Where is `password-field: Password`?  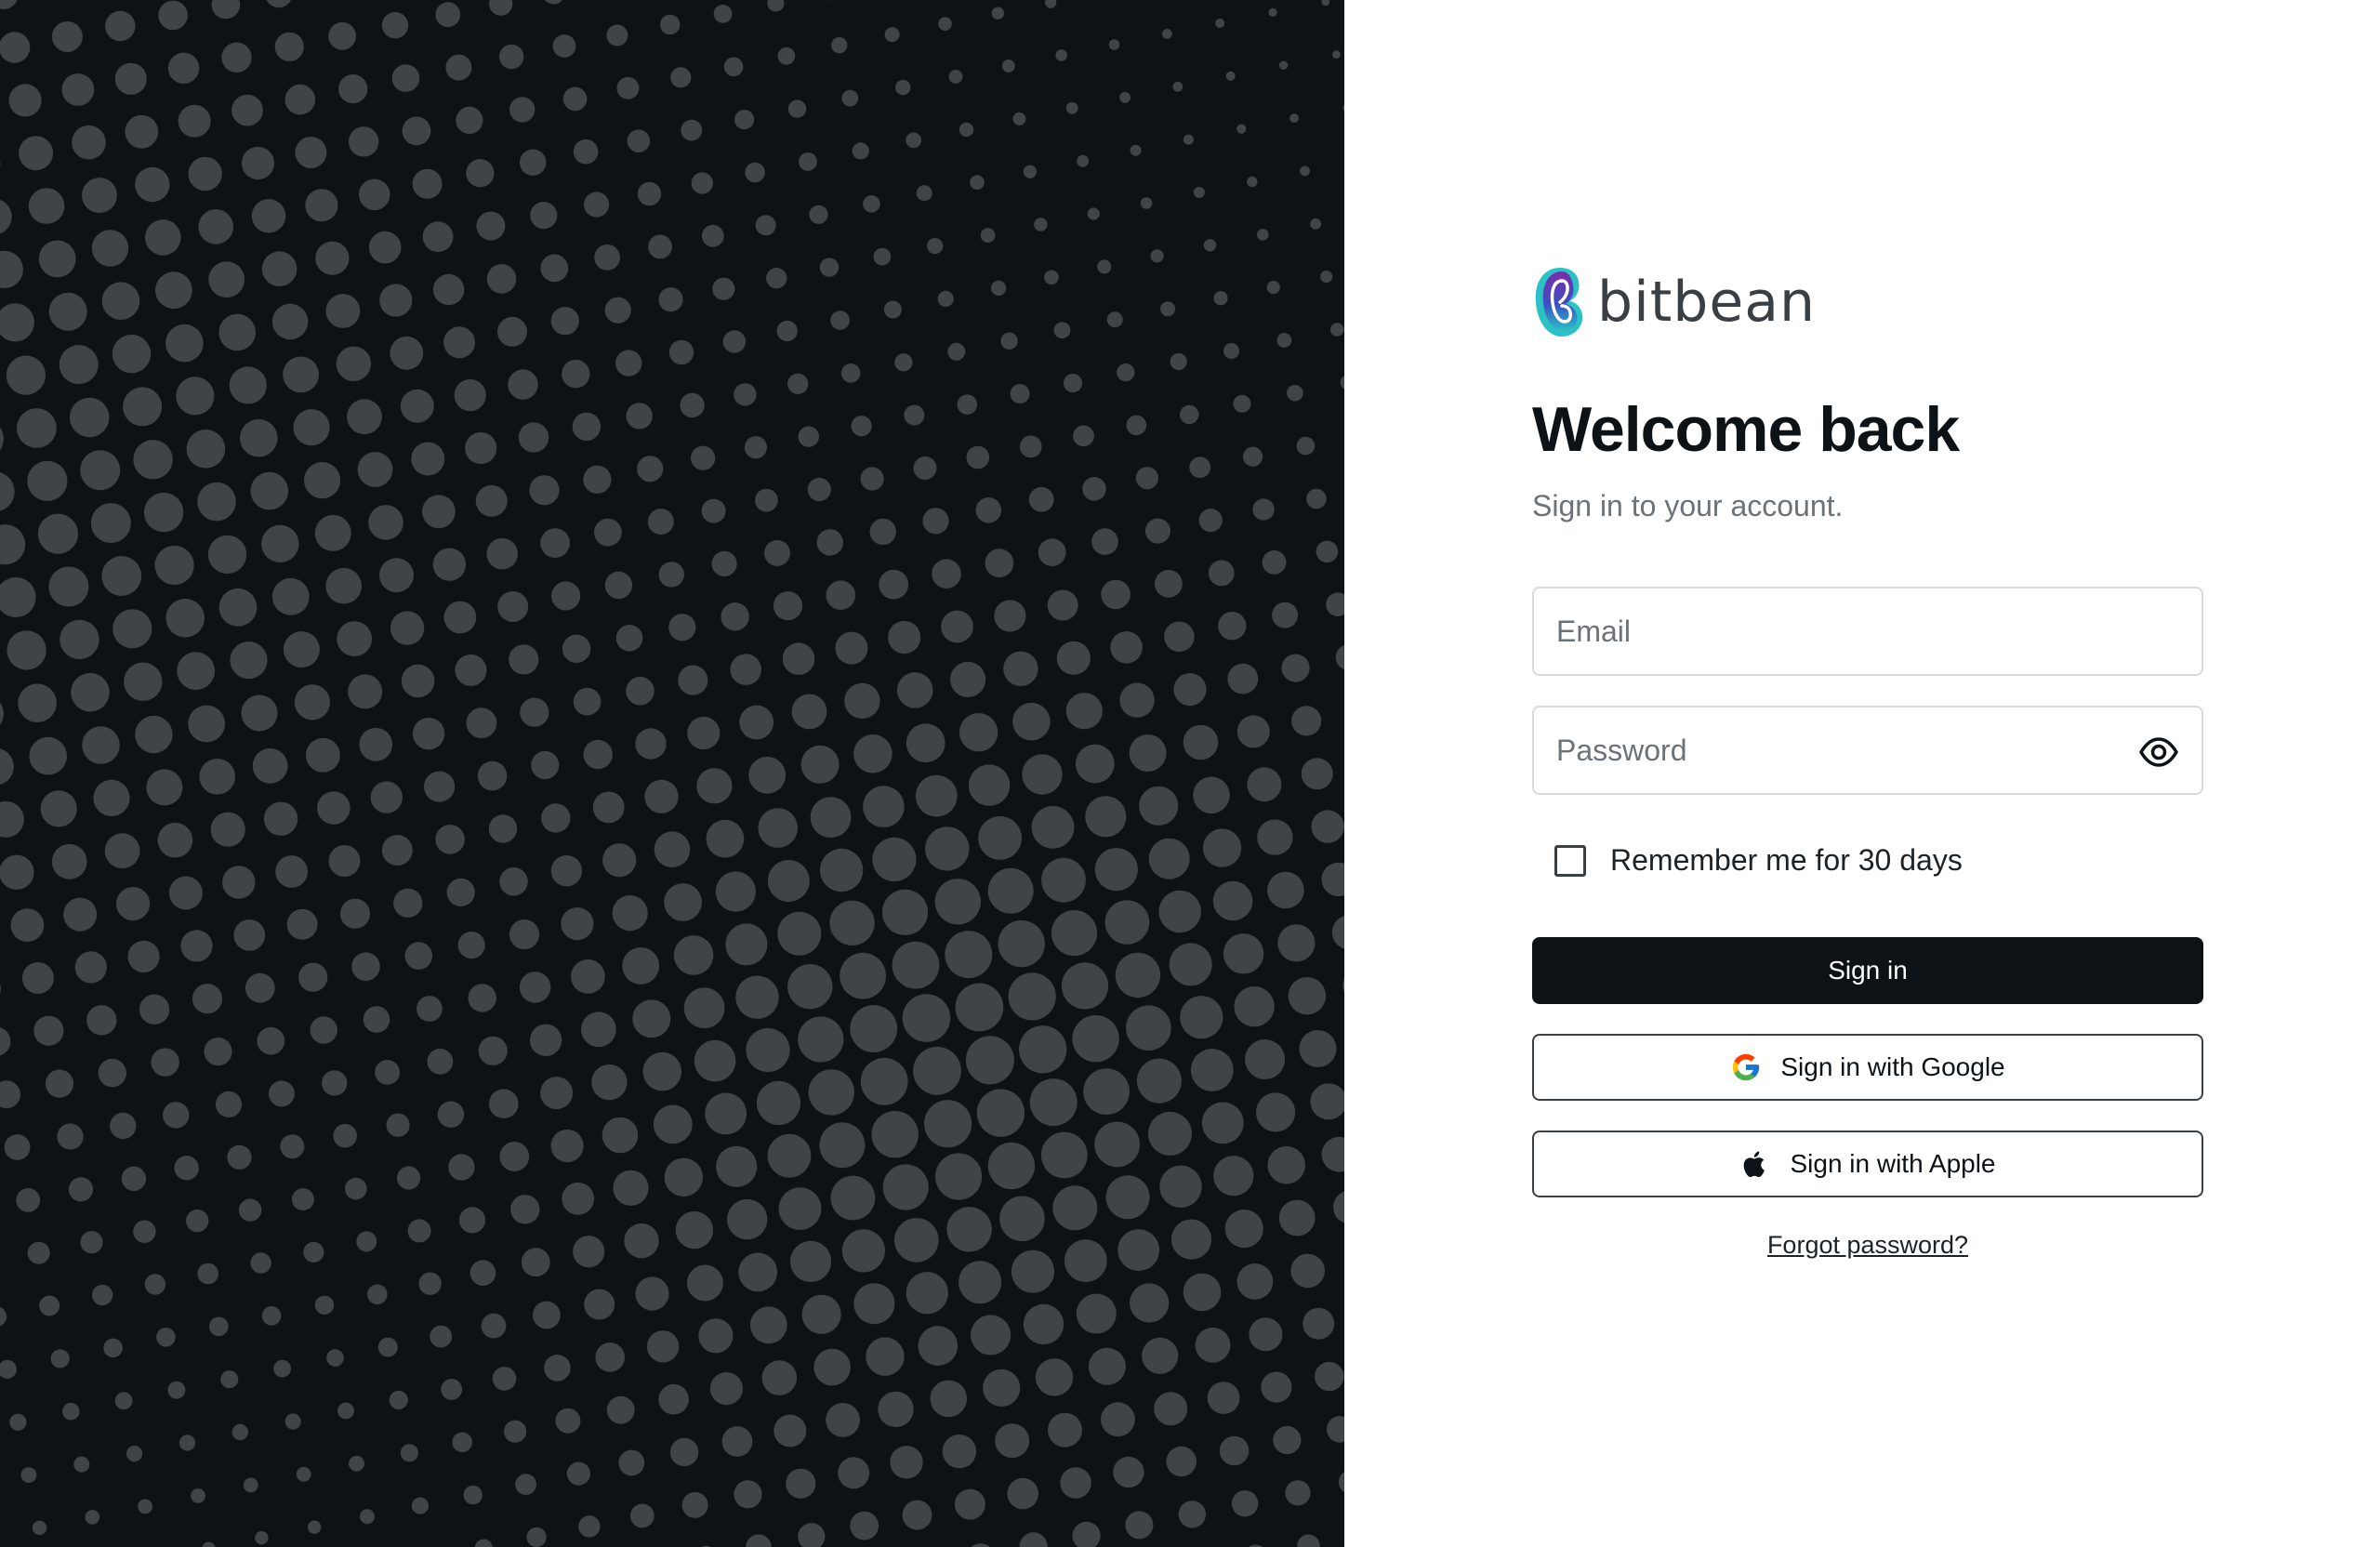 password-field: Password is located at coordinates (1867, 750).